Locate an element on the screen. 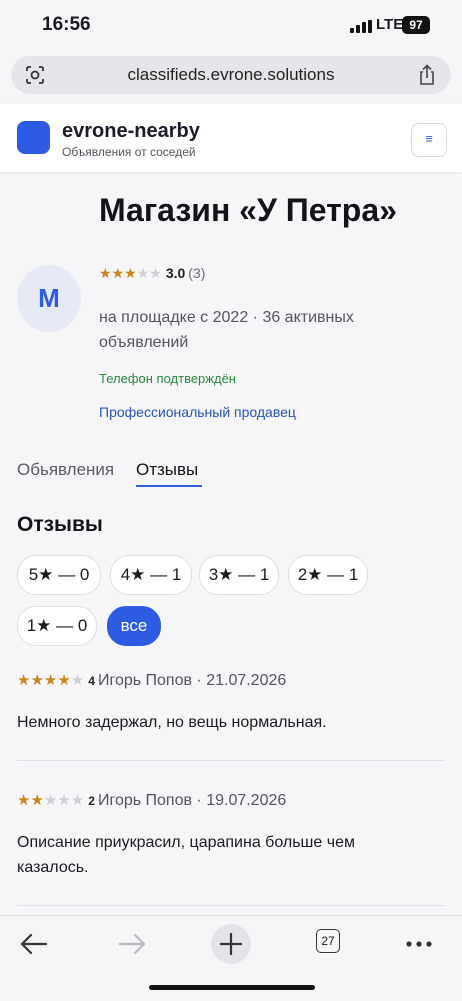  review-rating: 2 is located at coordinates (91, 801).